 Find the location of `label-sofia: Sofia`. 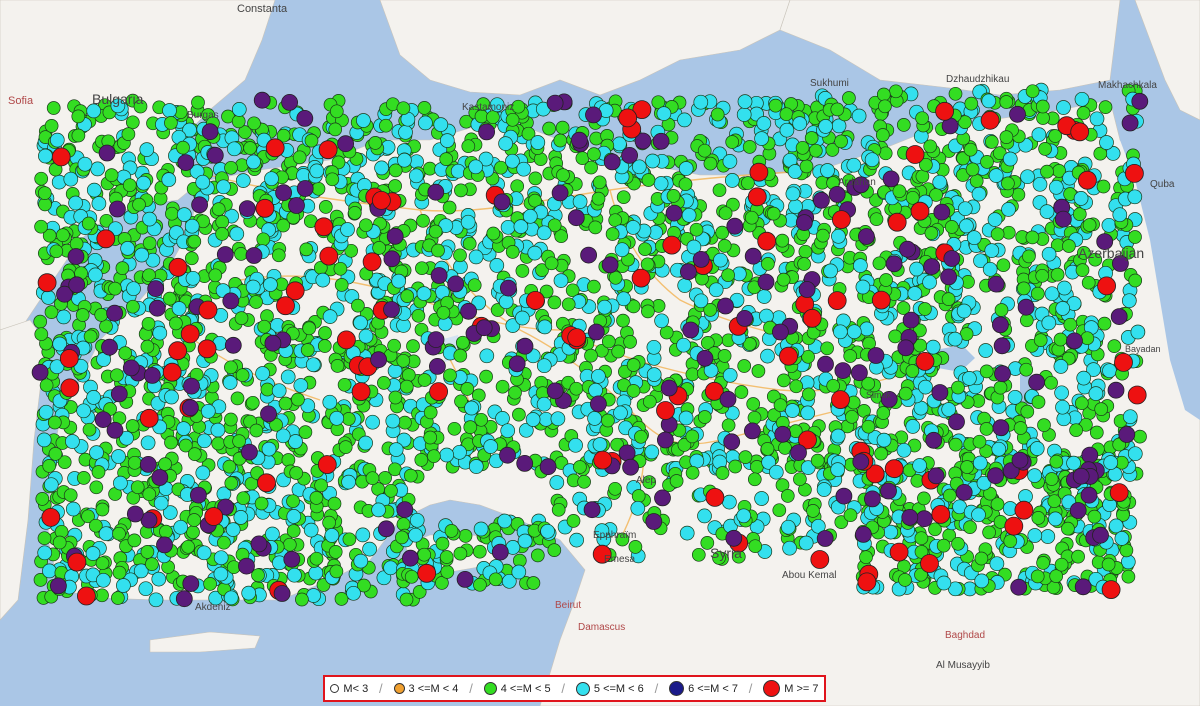

label-sofia: Sofia is located at coordinates (21, 101).